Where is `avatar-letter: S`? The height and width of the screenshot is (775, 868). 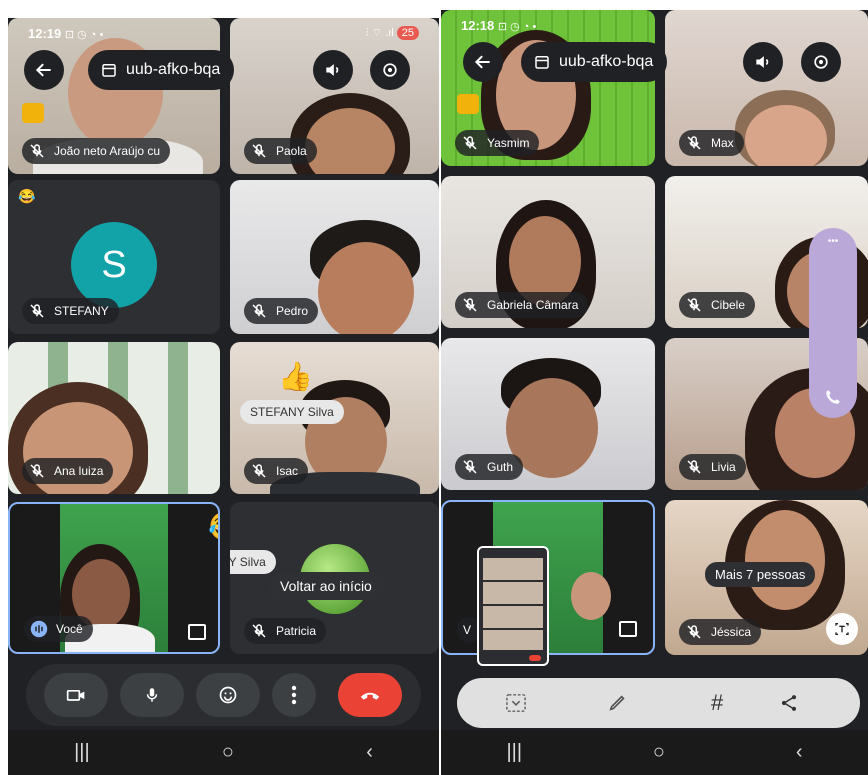 avatar-letter: S is located at coordinates (114, 264).